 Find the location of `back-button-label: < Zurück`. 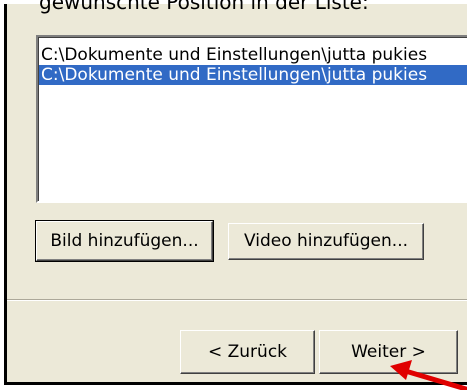

back-button-label: < Zurück is located at coordinates (247, 352).